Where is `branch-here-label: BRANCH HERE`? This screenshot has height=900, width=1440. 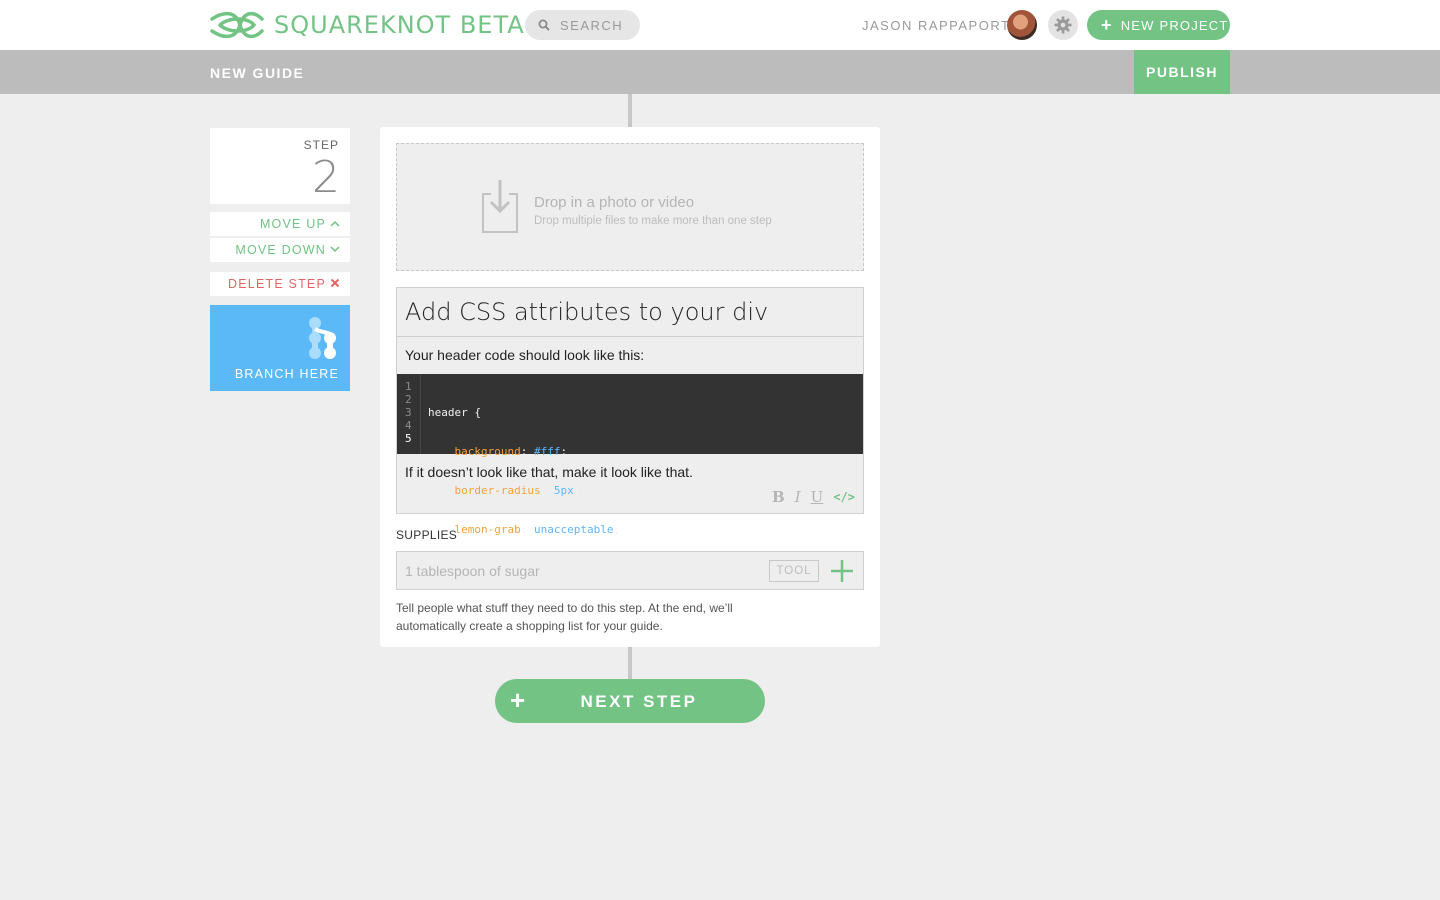 branch-here-label: BRANCH HERE is located at coordinates (286, 374).